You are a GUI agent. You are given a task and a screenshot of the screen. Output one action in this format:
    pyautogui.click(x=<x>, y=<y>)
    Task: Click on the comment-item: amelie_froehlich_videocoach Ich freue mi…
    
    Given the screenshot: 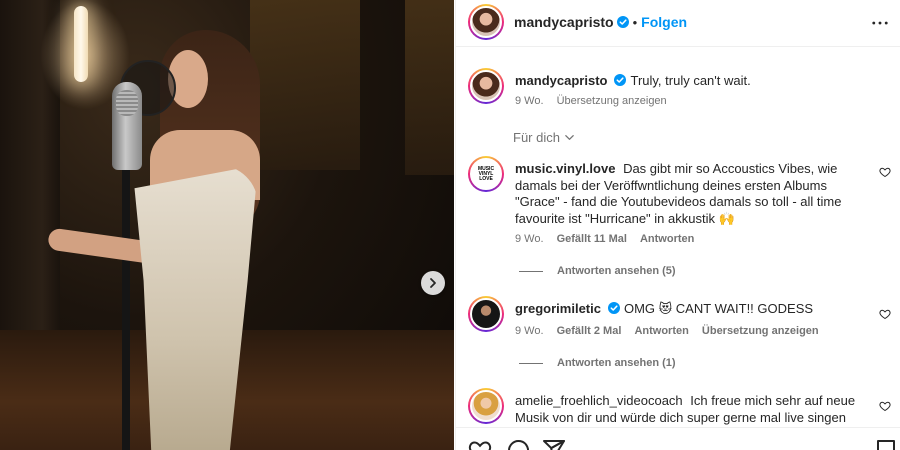 What is the action you would take?
    pyautogui.click(x=680, y=408)
    